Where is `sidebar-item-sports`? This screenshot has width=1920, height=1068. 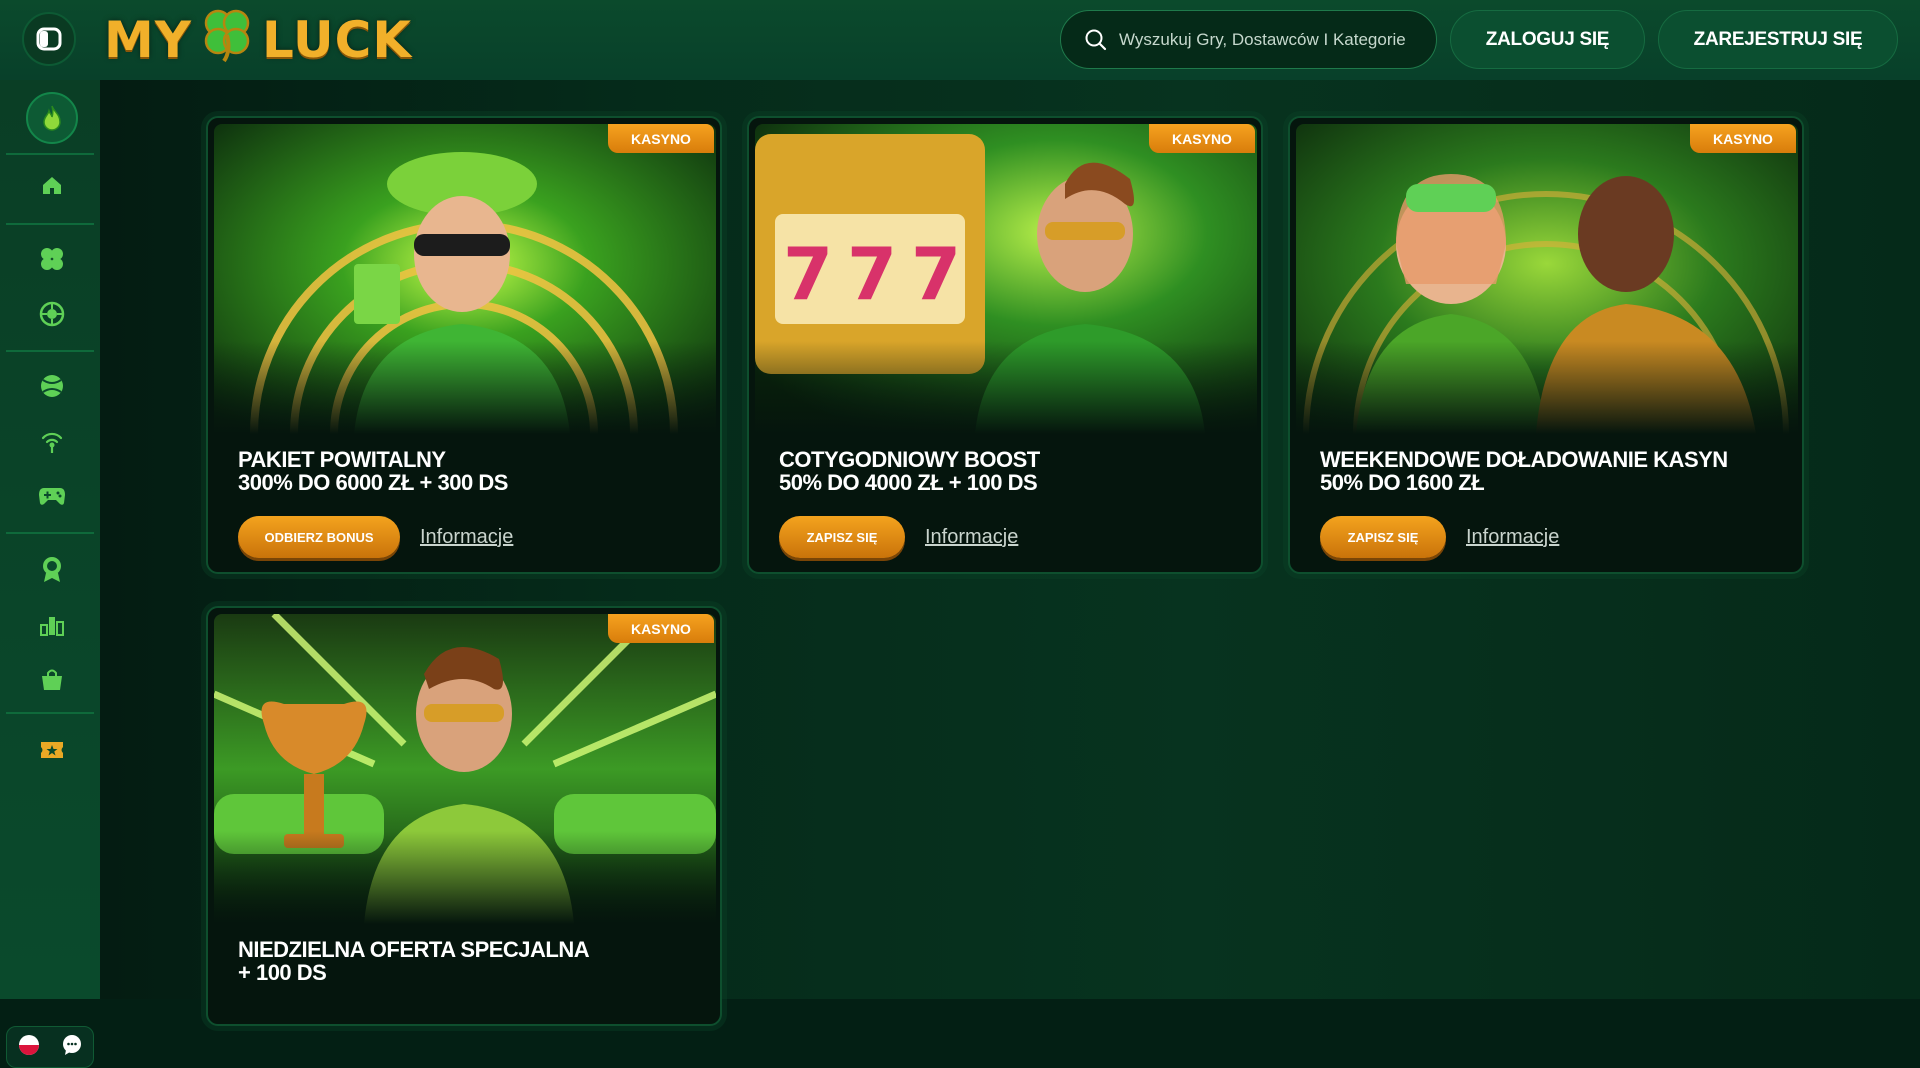
sidebar-item-sports is located at coordinates (52, 386).